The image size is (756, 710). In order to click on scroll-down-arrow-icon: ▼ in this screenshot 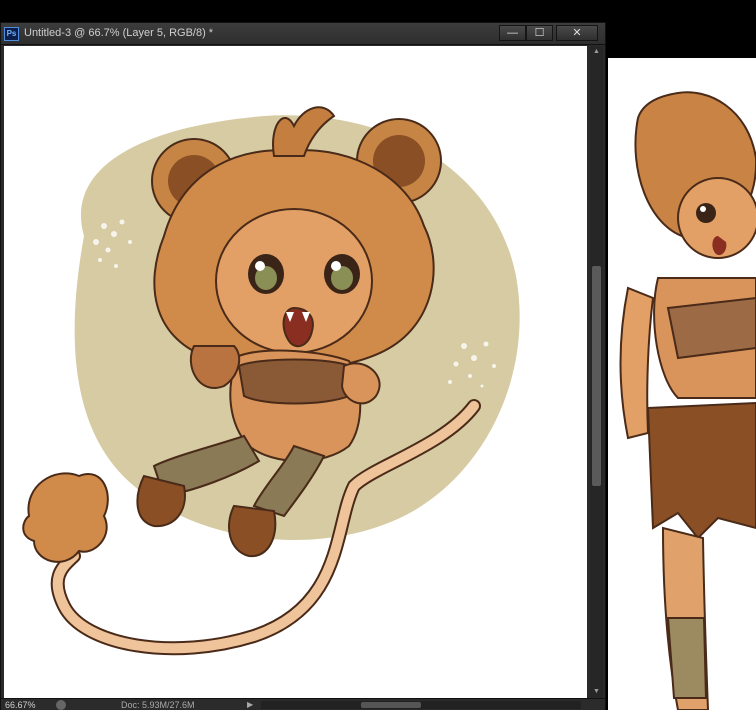, I will do `click(596, 692)`.